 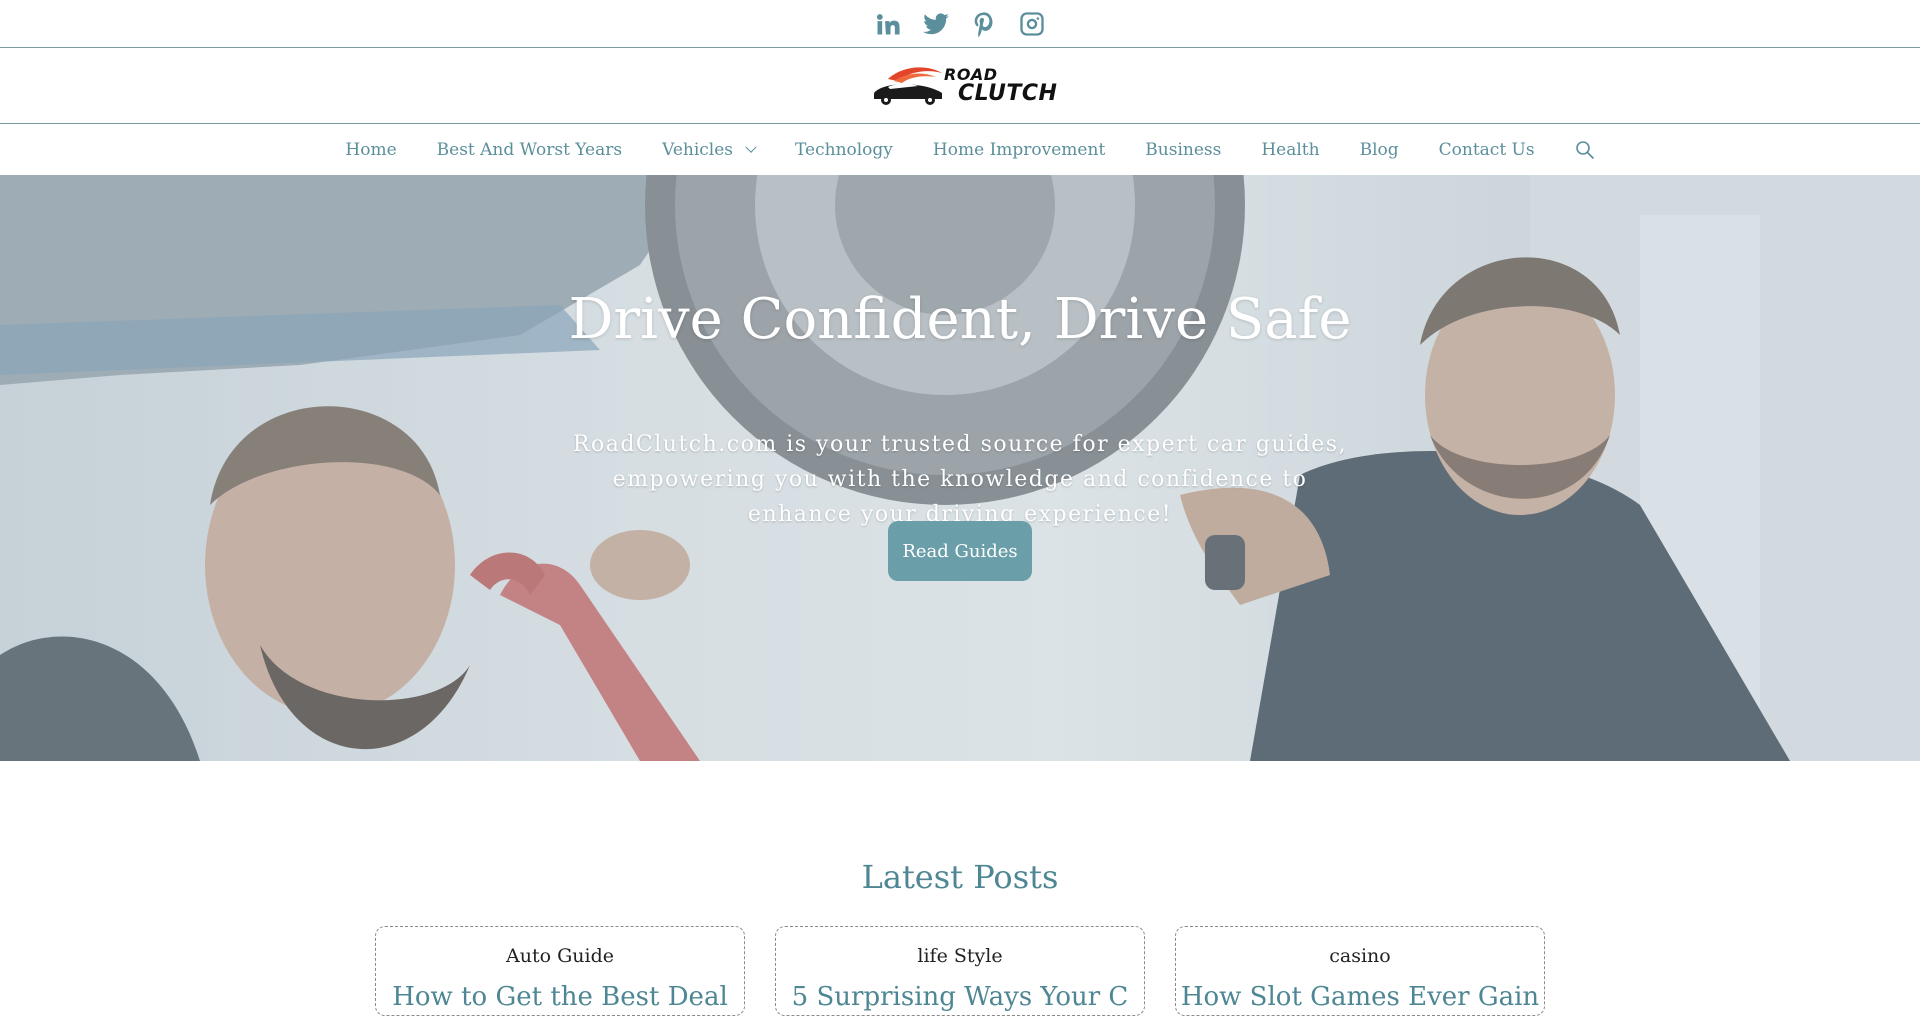 I want to click on nav-item-contact-us: Contact Us, so click(x=1487, y=150).